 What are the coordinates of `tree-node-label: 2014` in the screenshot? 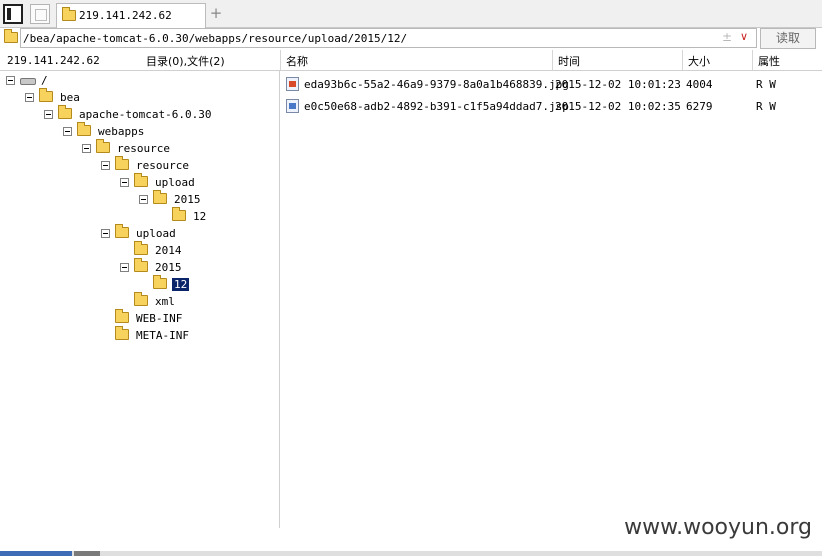 It's located at (168, 250).